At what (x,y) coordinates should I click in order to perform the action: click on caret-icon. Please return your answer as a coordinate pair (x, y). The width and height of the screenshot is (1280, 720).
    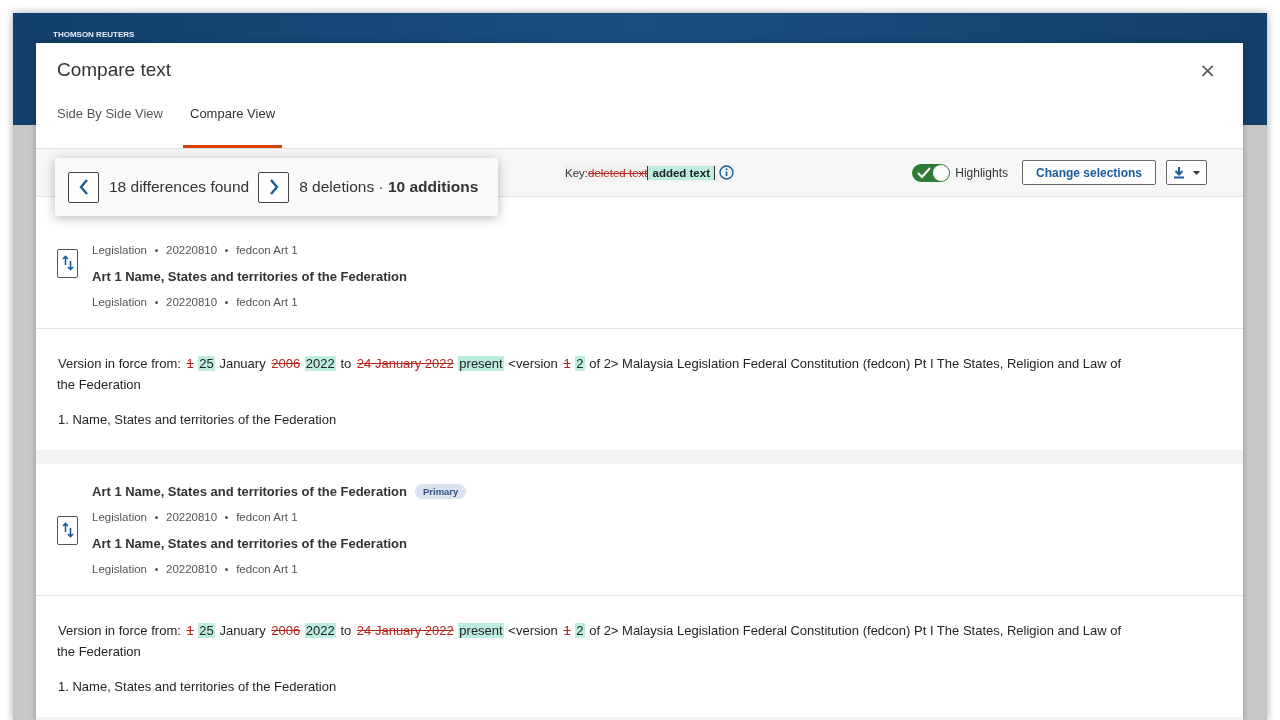
    Looking at the image, I should click on (1196, 172).